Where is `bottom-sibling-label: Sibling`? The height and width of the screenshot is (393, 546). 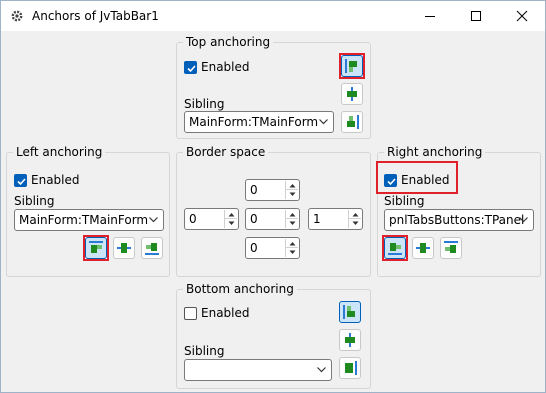
bottom-sibling-label: Sibling is located at coordinates (204, 351).